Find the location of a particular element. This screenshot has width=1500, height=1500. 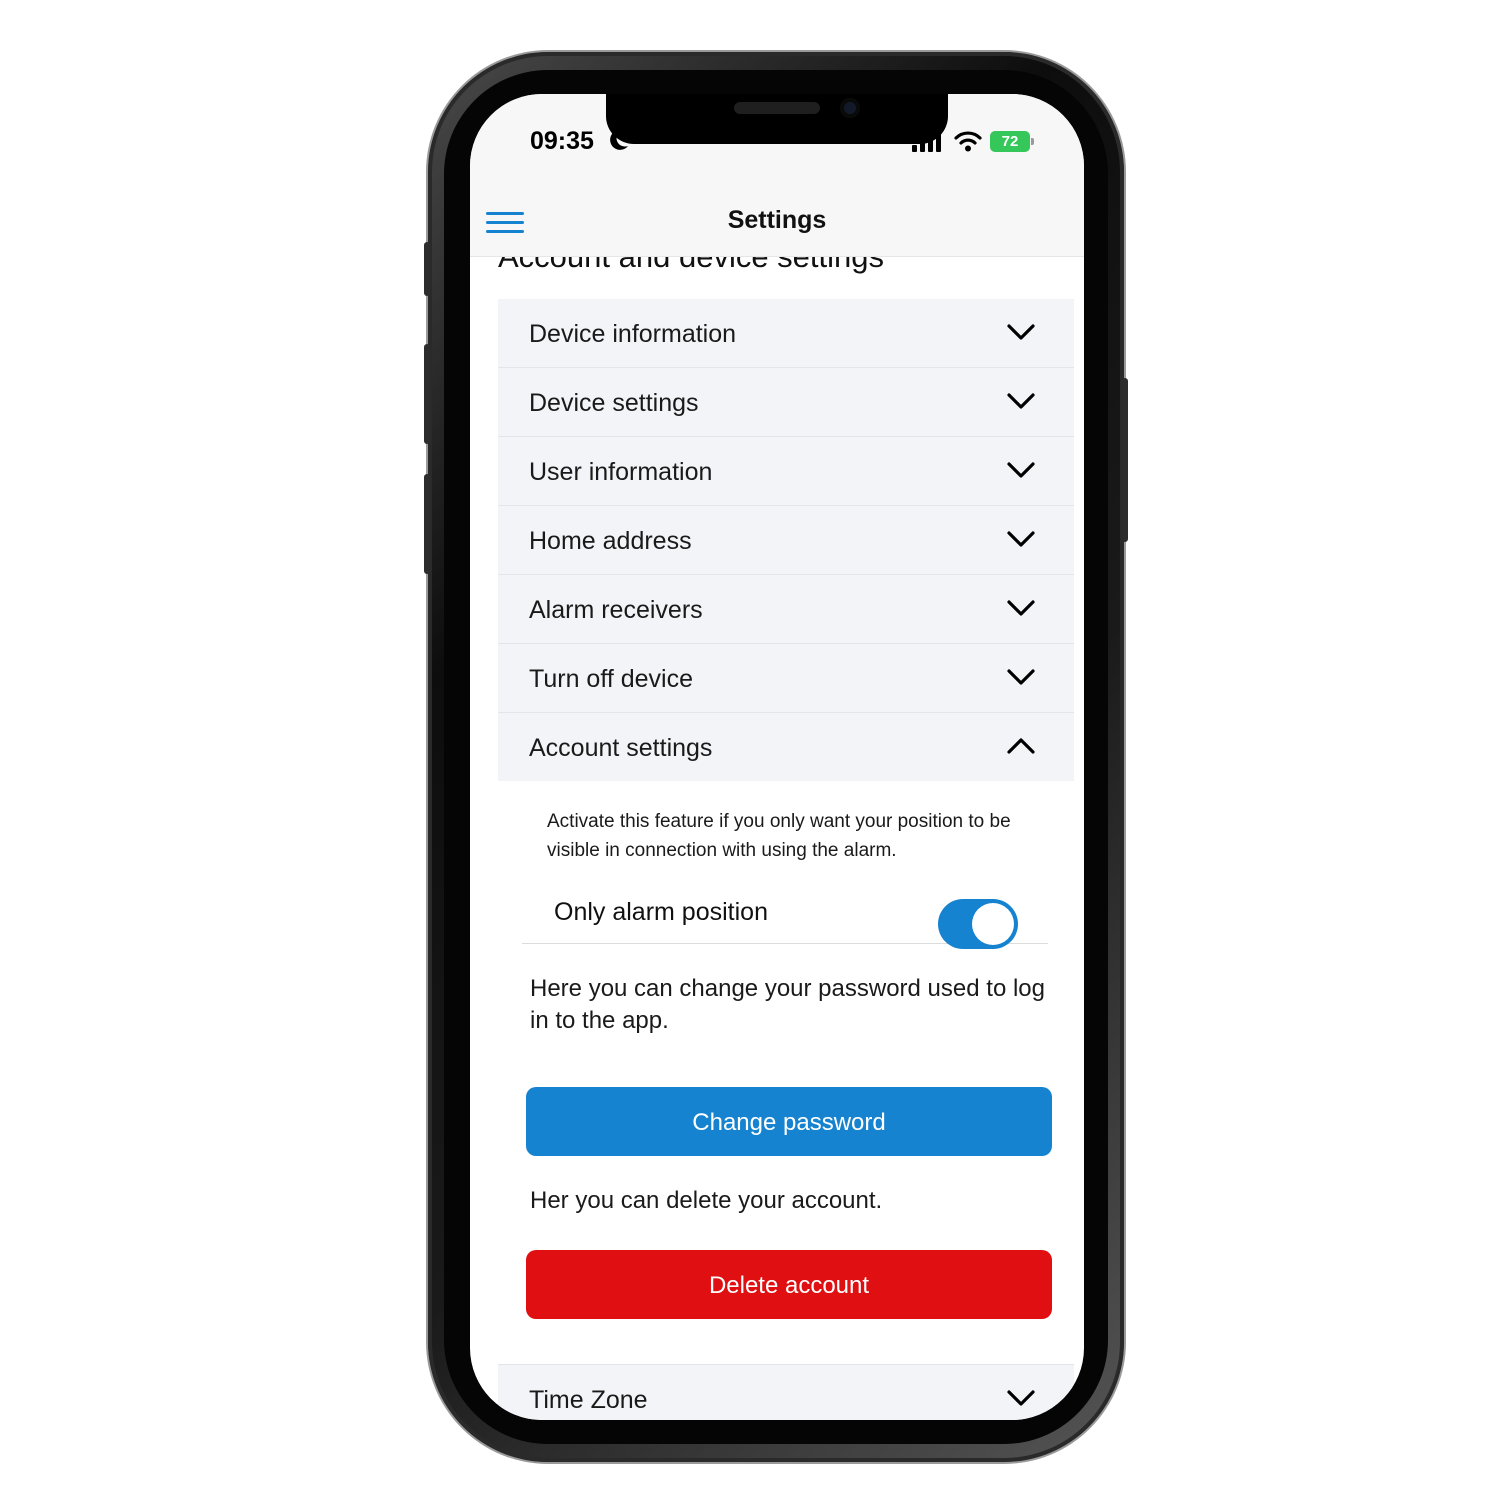

speaker-grille is located at coordinates (777, 108).